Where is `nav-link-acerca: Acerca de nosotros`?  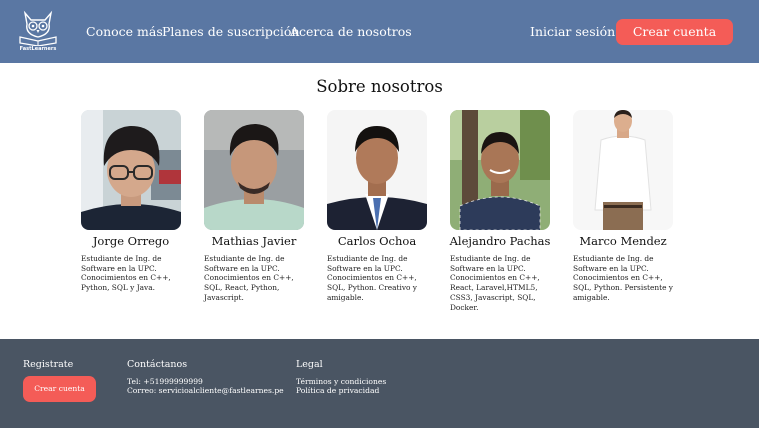 nav-link-acerca: Acerca de nosotros is located at coordinates (351, 31).